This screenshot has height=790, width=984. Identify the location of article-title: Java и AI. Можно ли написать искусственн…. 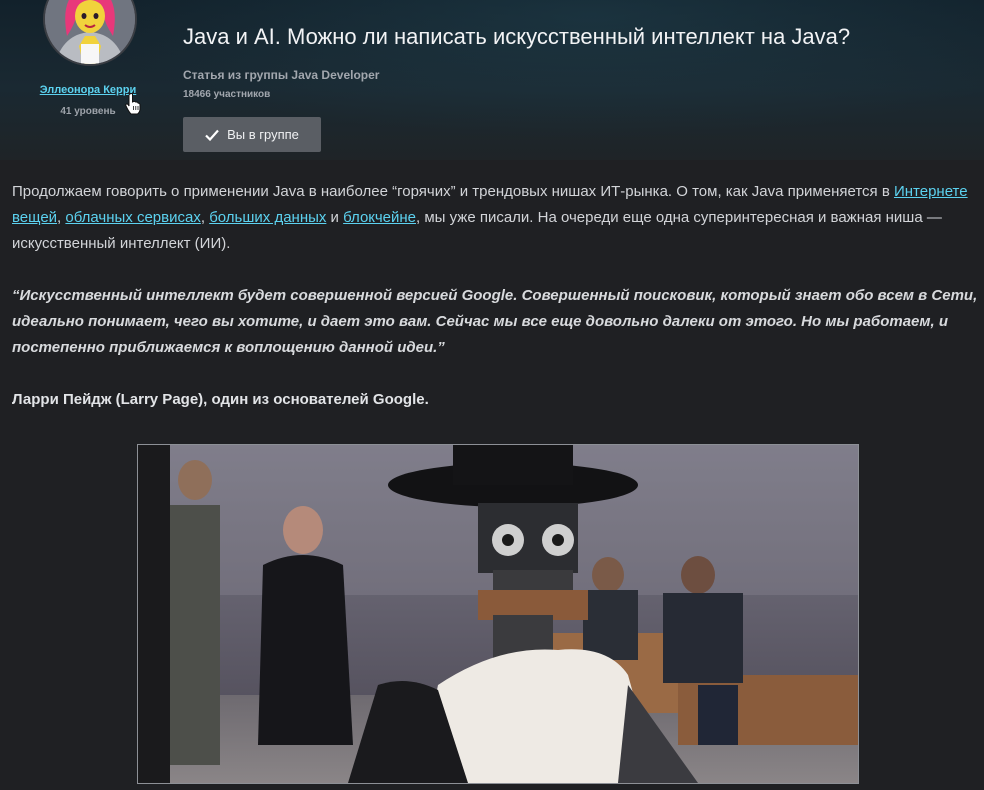
(517, 36).